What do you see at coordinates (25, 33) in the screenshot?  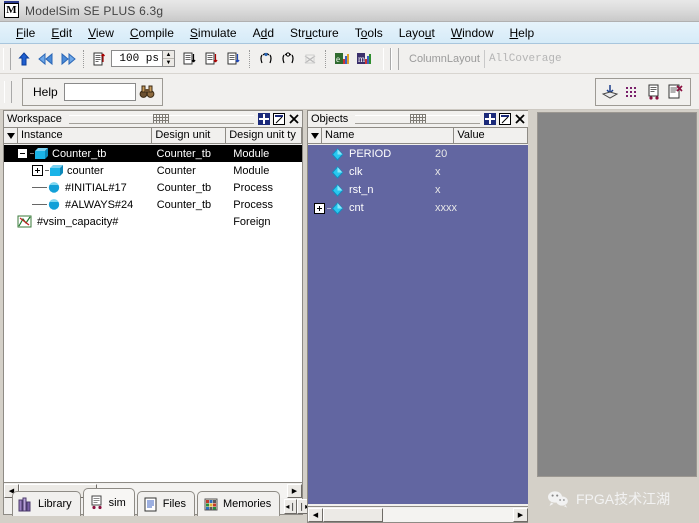 I see `menu-file: File` at bounding box center [25, 33].